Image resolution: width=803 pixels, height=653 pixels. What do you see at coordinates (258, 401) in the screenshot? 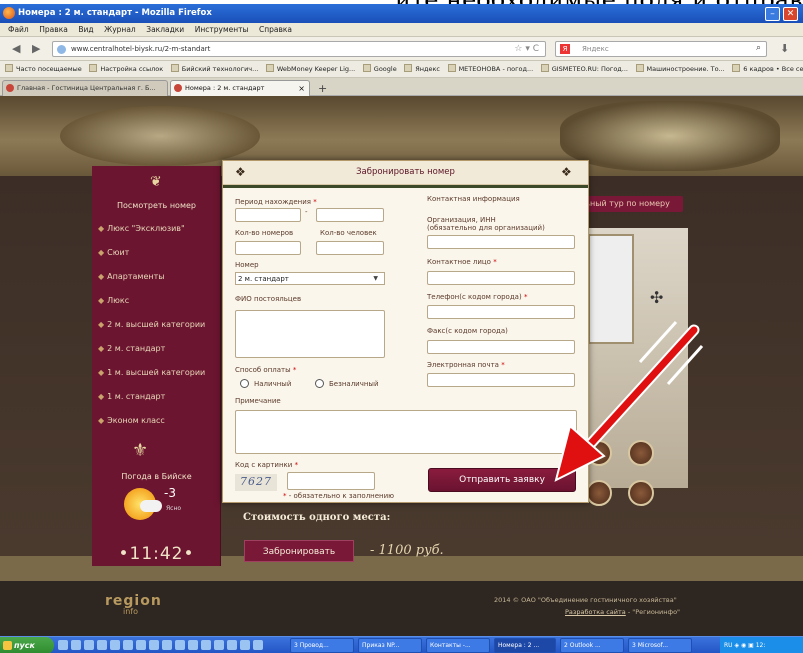
I see `note-label: Примечание` at bounding box center [258, 401].